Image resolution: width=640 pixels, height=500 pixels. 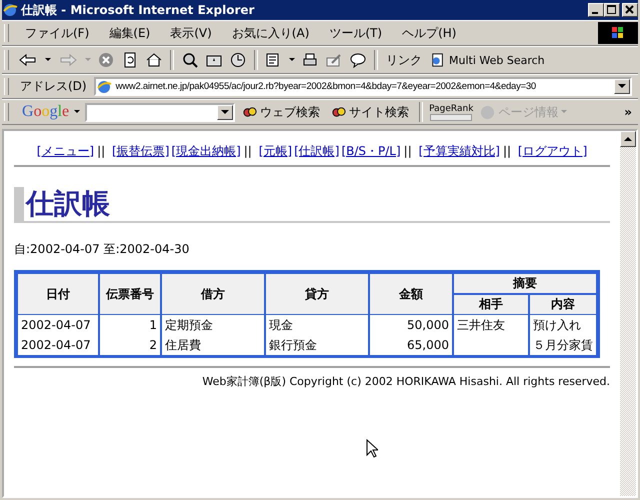 What do you see at coordinates (411, 294) in the screenshot?
I see `column-header: 金額` at bounding box center [411, 294].